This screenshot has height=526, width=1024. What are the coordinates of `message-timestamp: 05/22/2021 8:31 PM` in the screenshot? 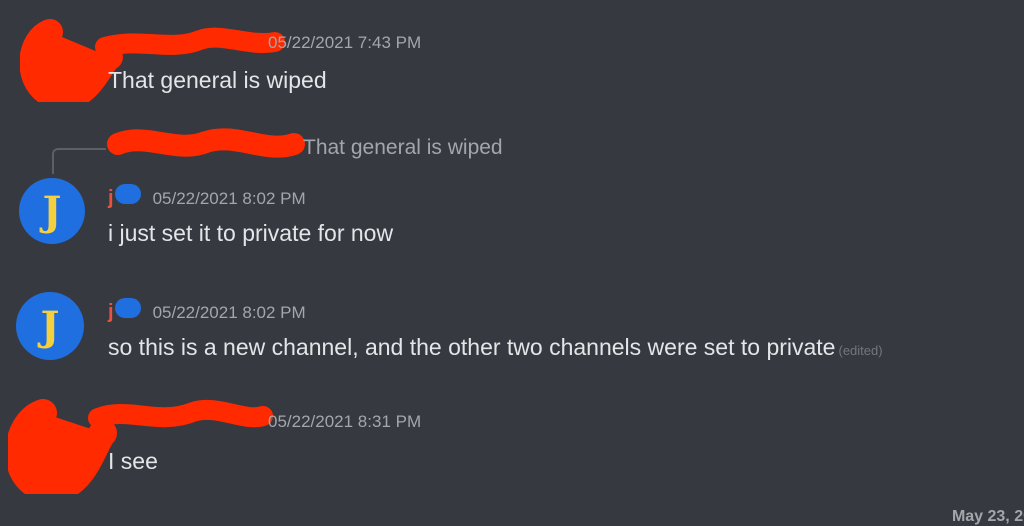 It's located at (345, 421).